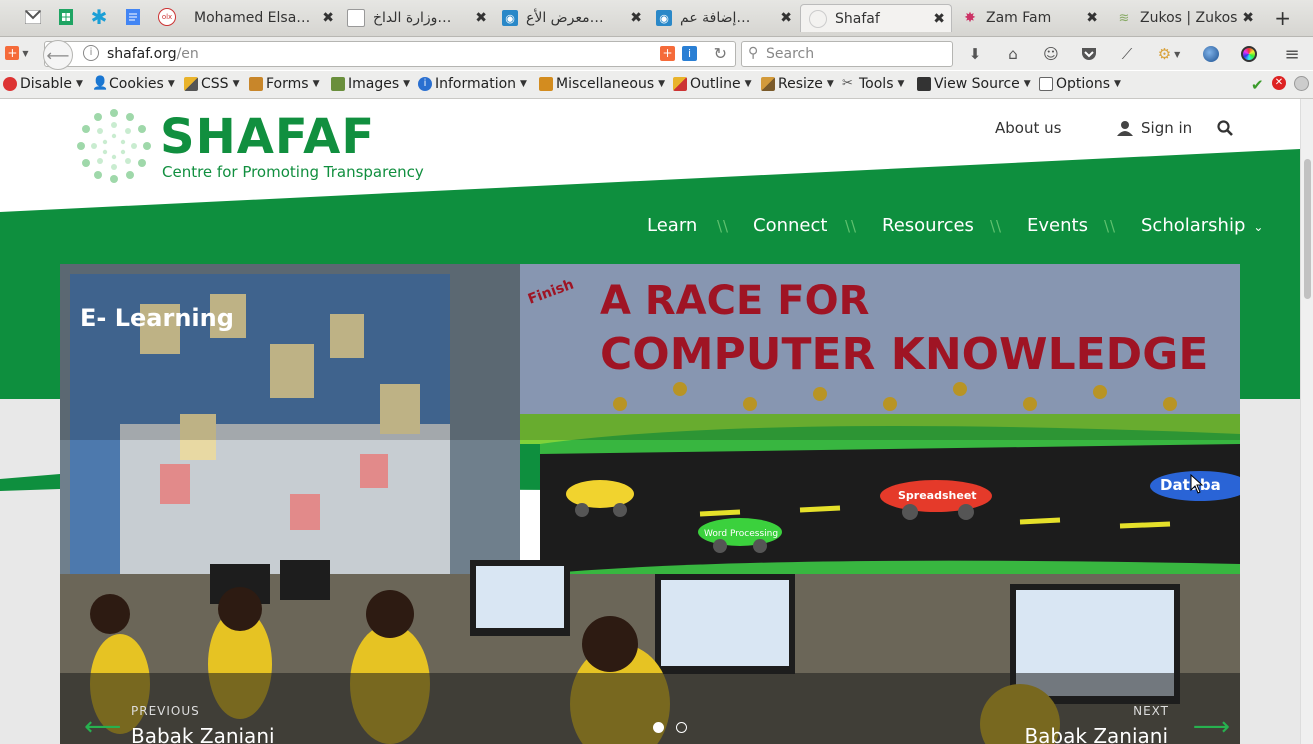 The width and height of the screenshot is (1313, 744). Describe the element at coordinates (370, 84) in the screenshot. I see `toolbar-images: Images ▼` at that location.